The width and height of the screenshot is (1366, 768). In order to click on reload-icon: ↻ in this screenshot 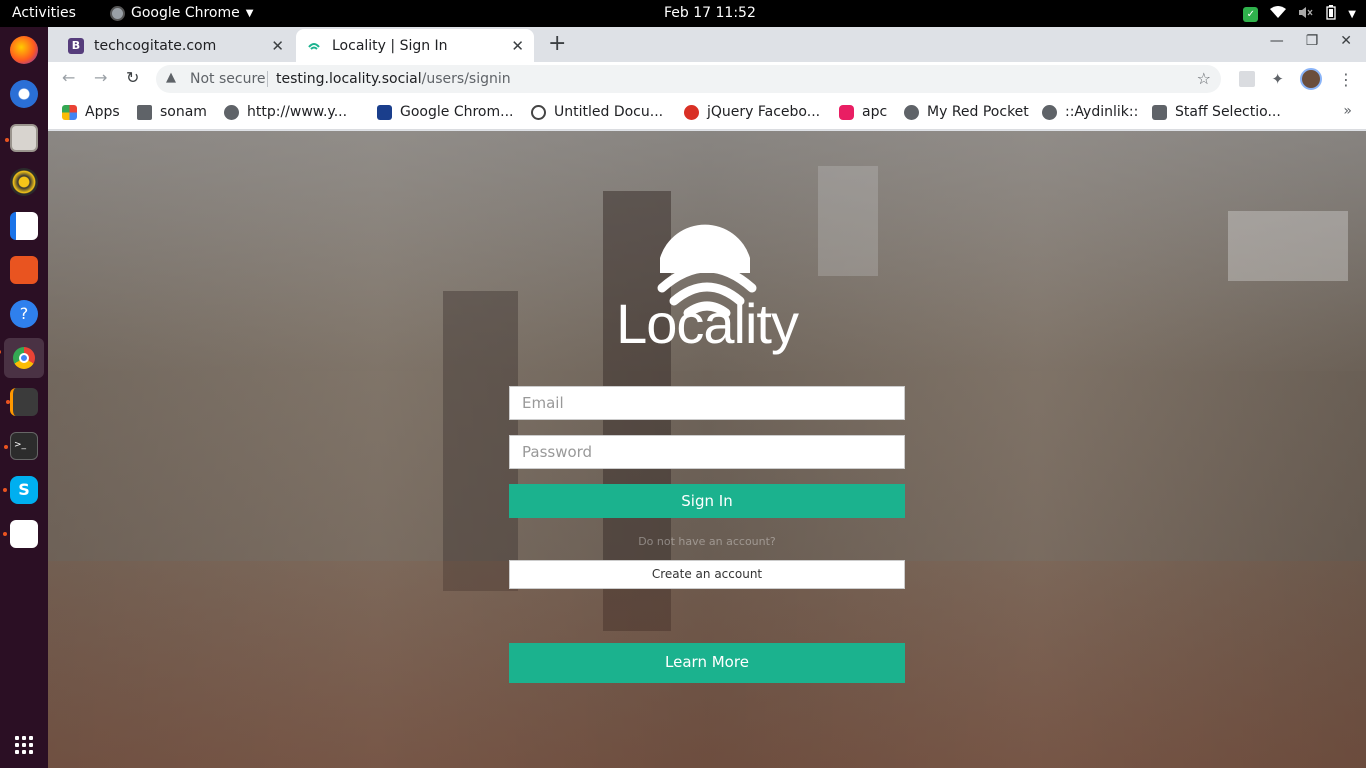, I will do `click(132, 77)`.